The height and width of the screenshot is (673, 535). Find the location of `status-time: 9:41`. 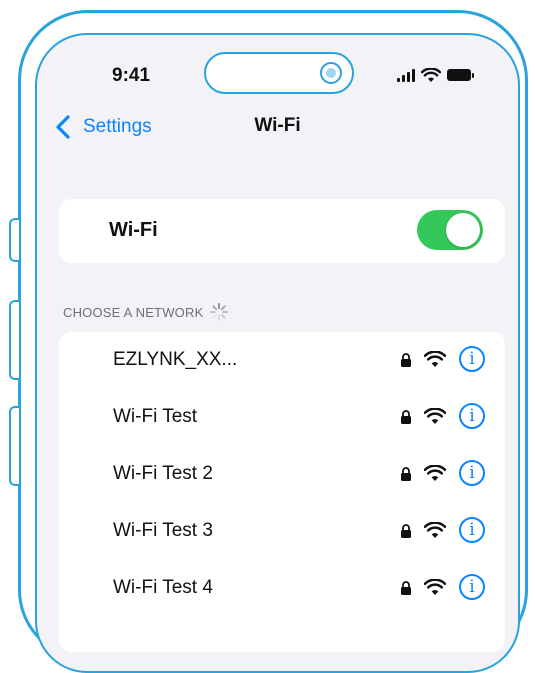

status-time: 9:41 is located at coordinates (131, 75).